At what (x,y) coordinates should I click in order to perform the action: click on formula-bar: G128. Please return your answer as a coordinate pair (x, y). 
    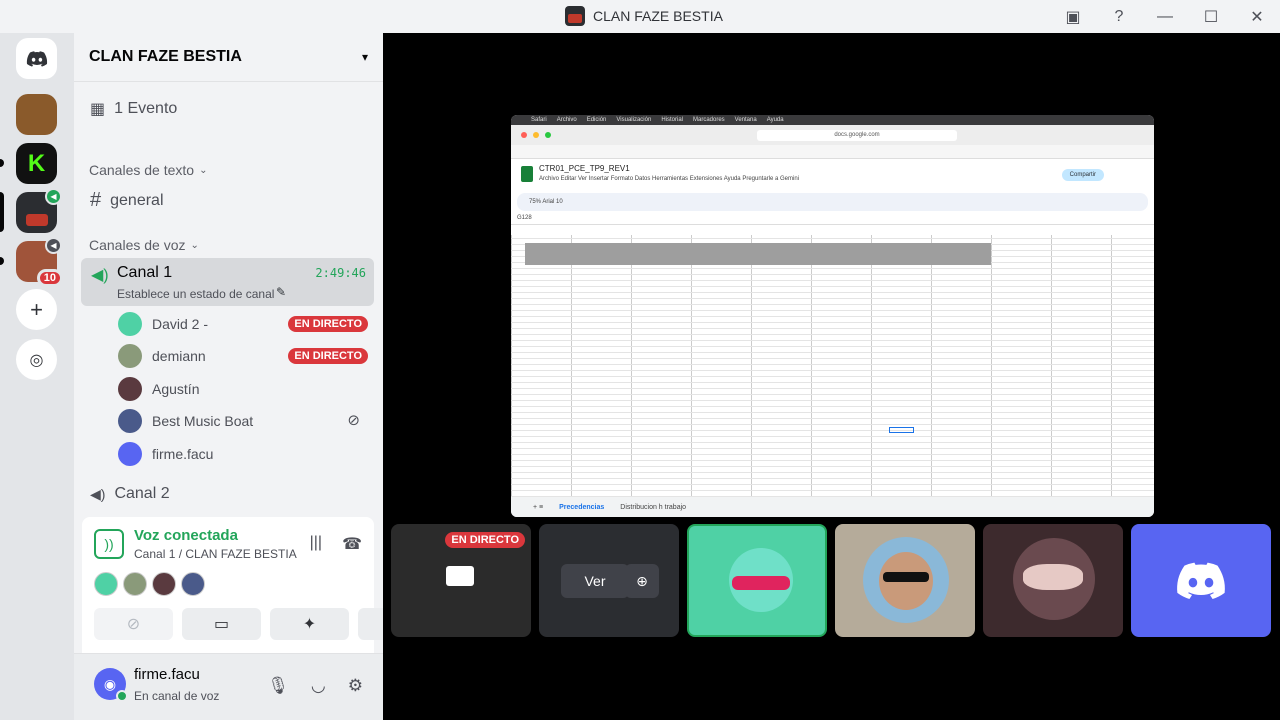
    Looking at the image, I should click on (832, 218).